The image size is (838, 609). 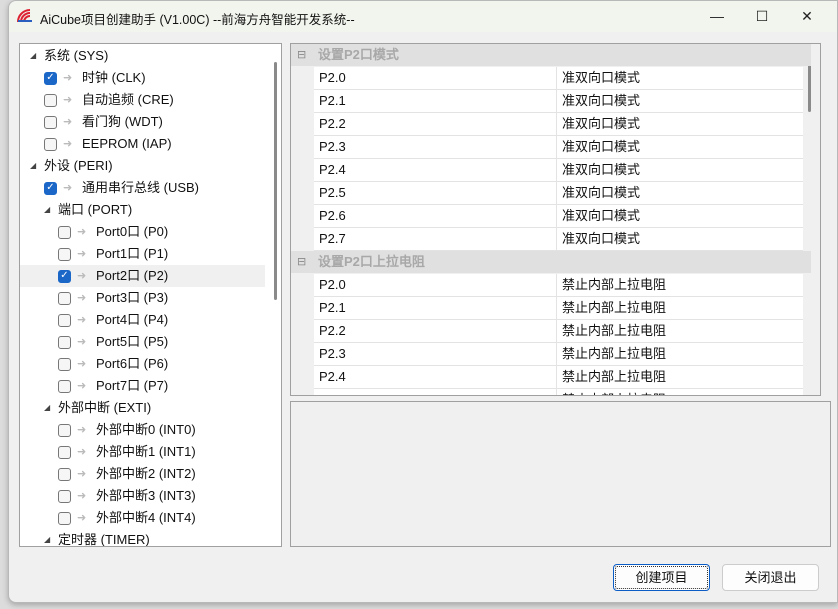 I want to click on close-button: ✕, so click(x=807, y=16).